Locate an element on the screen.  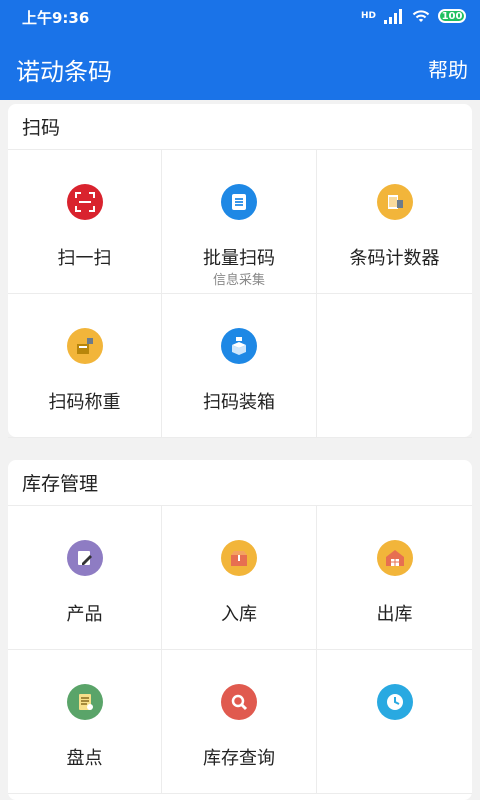
app-bar: 诺动条码 帮助 is located at coordinates (240, 67).